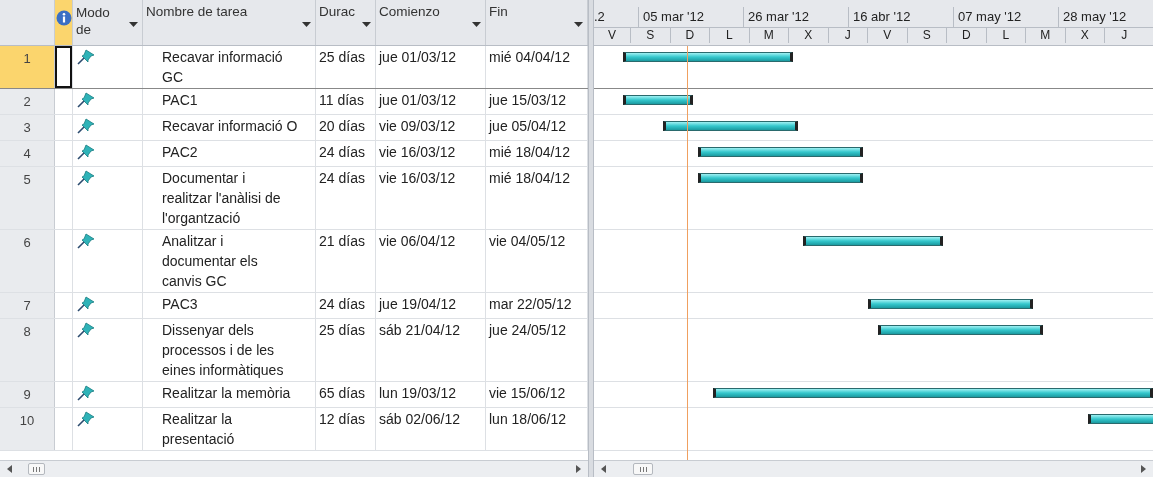 This screenshot has width=1153, height=477. Describe the element at coordinates (180, 100) in the screenshot. I see `table-cell: PAC1` at that location.